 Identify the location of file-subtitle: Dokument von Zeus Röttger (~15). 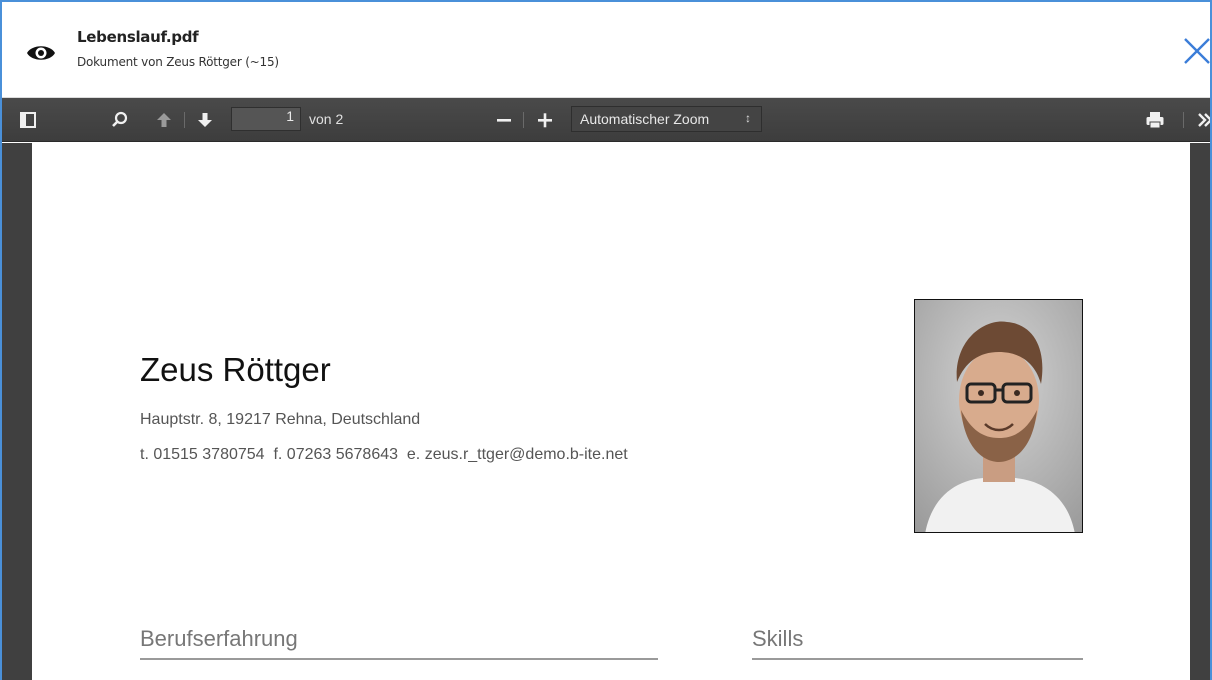
(178, 62).